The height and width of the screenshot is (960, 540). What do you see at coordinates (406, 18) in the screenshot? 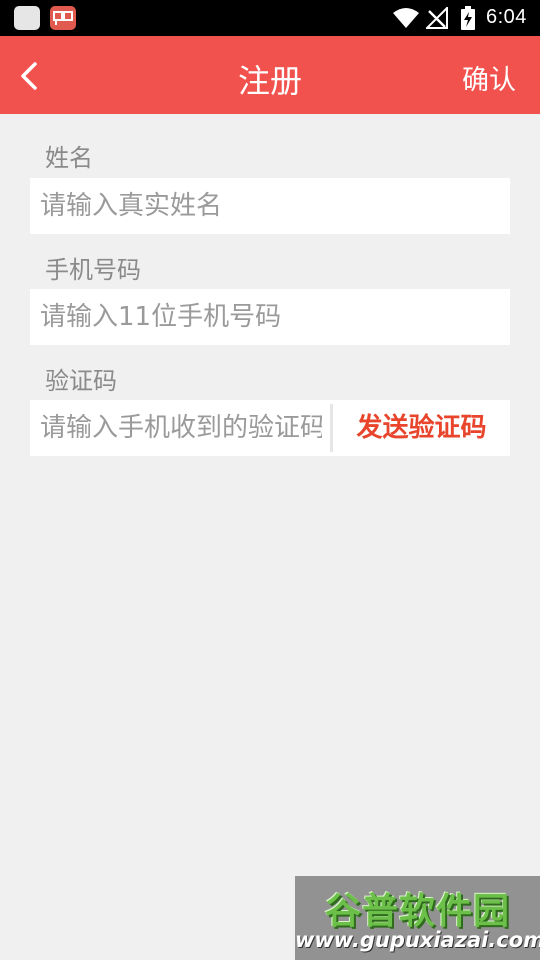
I see `wifi-icon` at bounding box center [406, 18].